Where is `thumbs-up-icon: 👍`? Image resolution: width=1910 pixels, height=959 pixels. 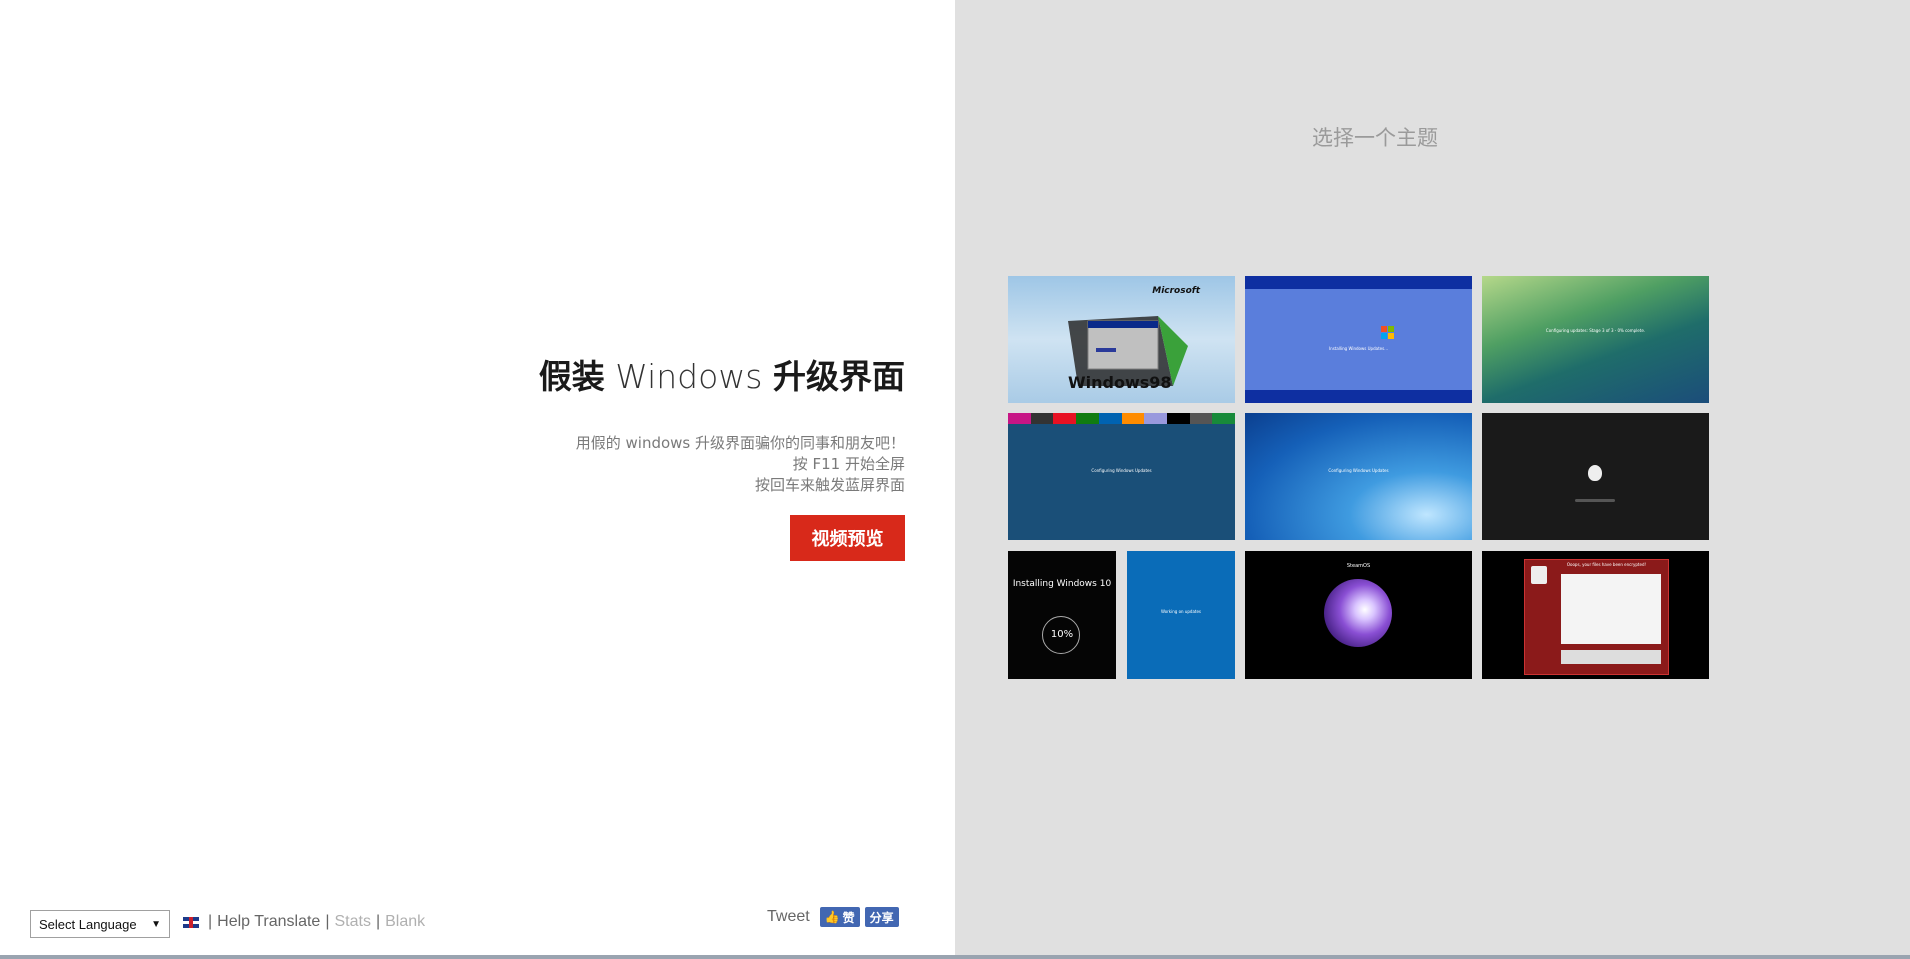
thumbs-up-icon: 👍 is located at coordinates (832, 917).